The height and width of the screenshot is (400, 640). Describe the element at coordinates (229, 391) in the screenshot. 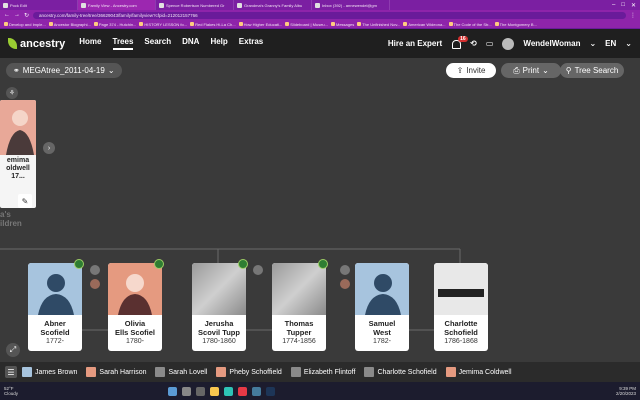

I see `edge-icon` at that location.